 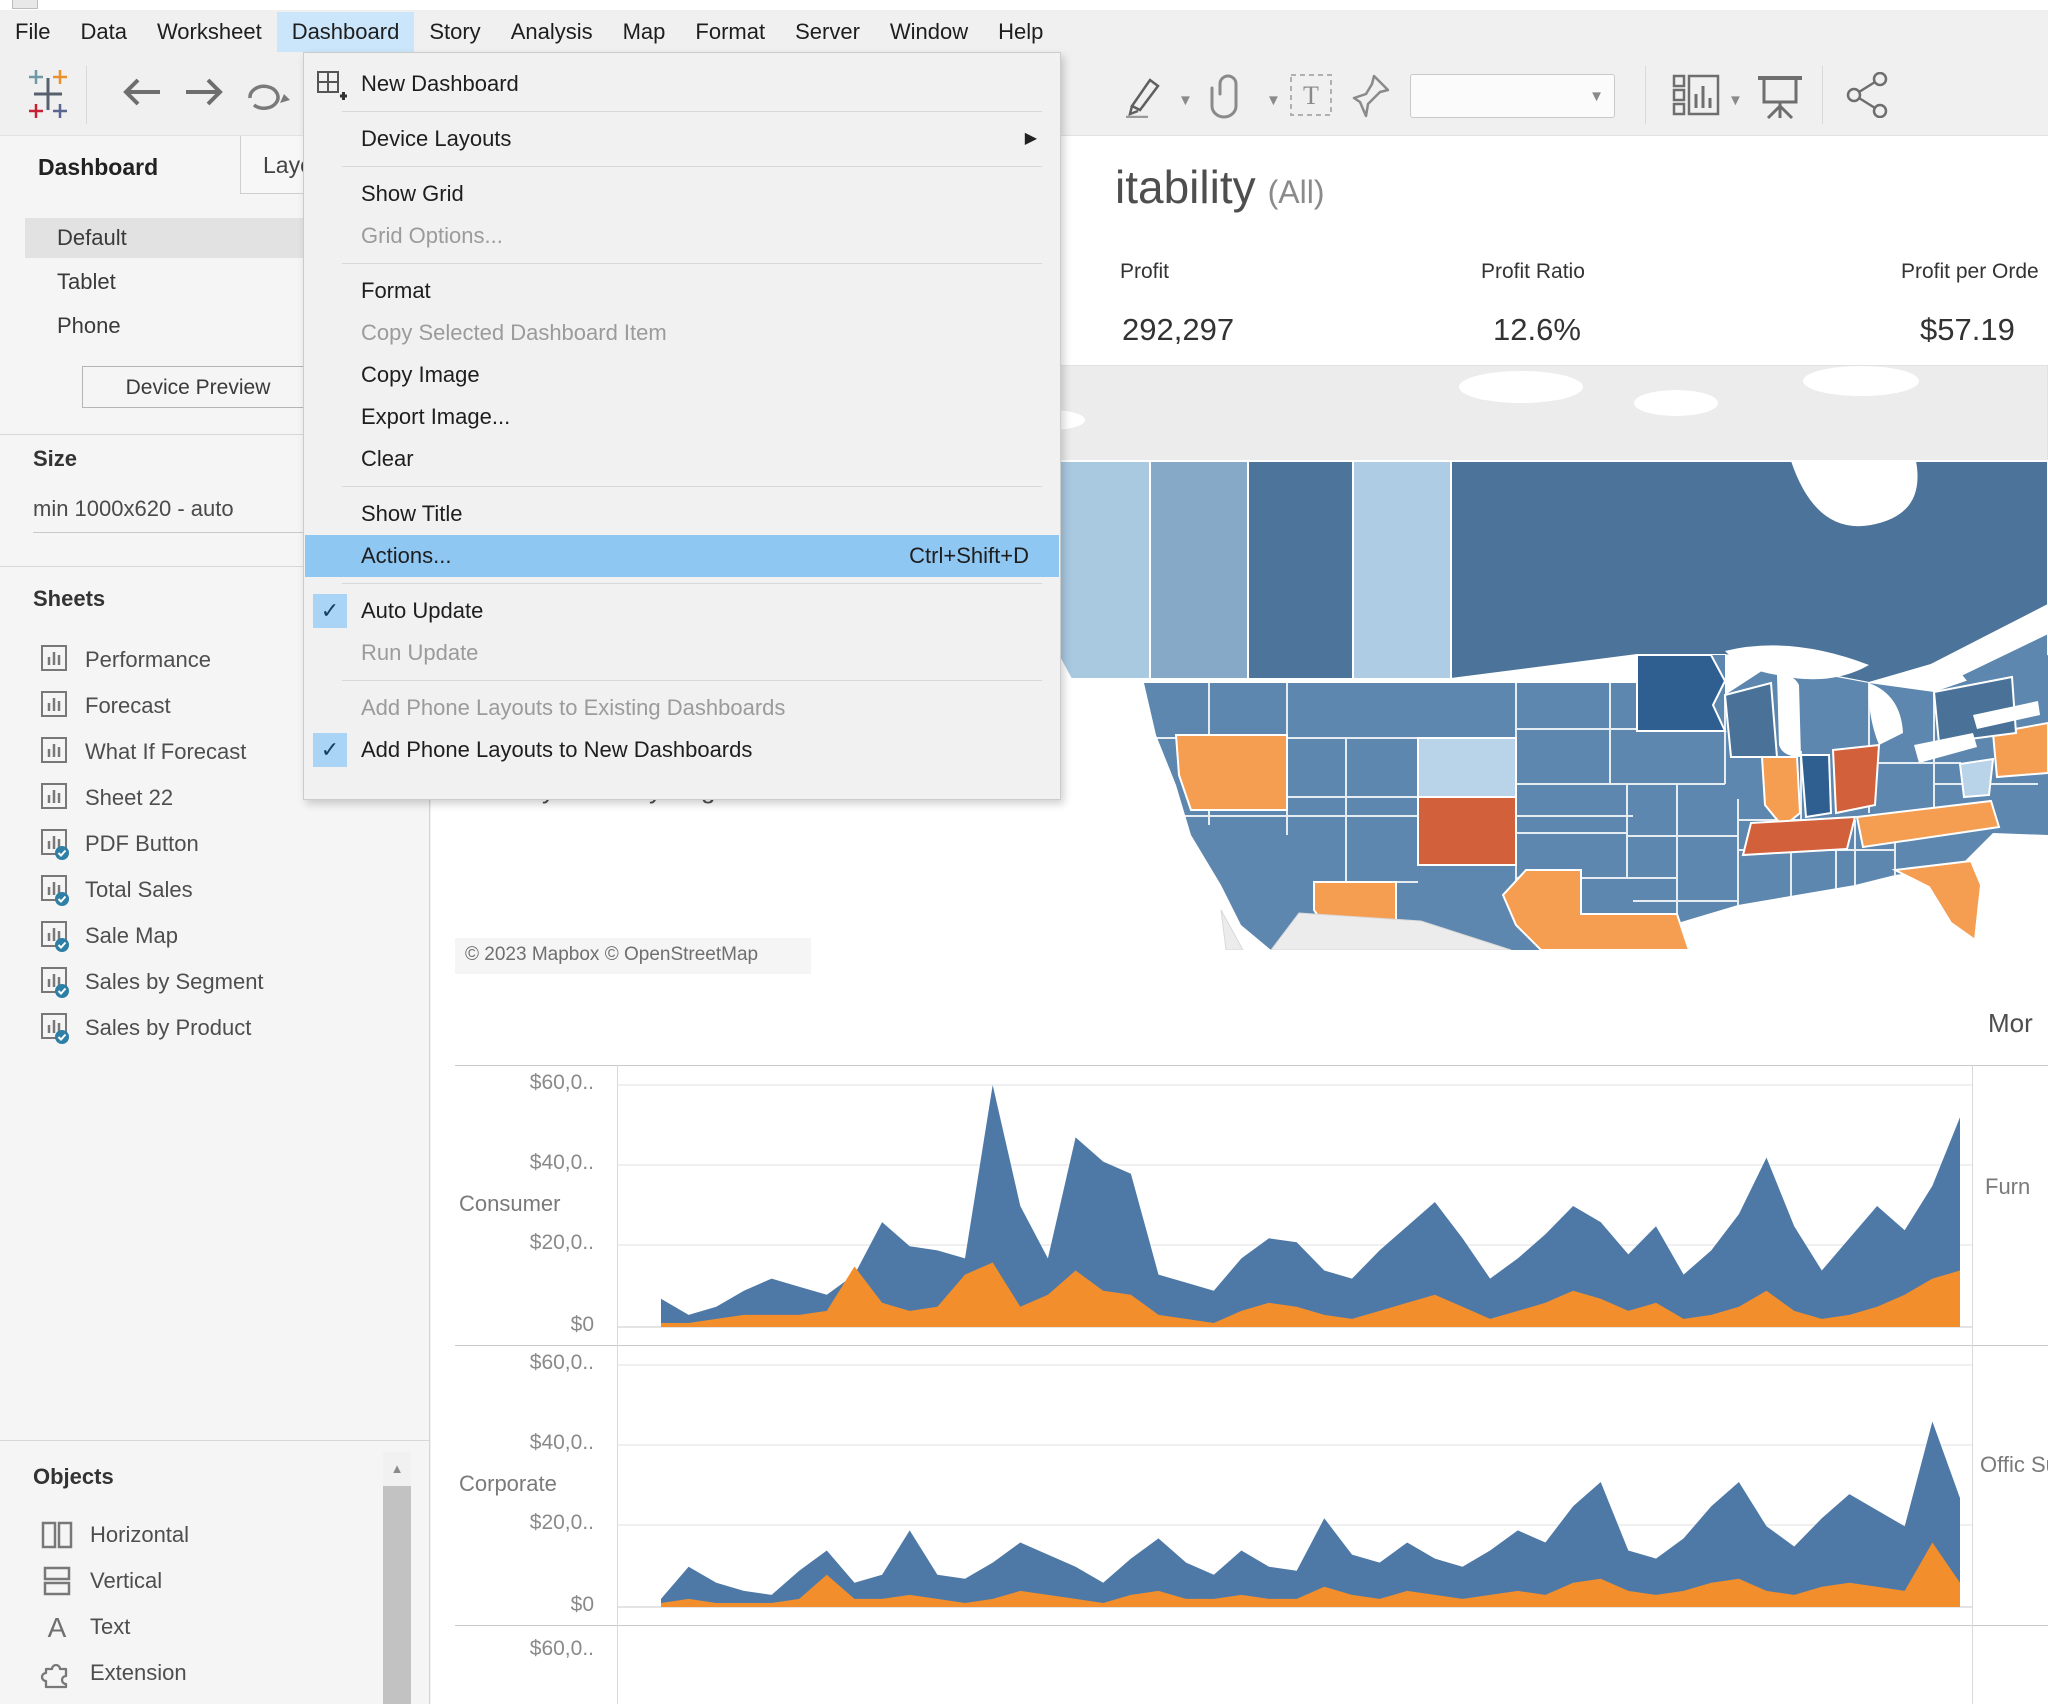 What do you see at coordinates (152, 982) in the screenshot?
I see `sheet-item-sales-by-segment: Sales by Segment` at bounding box center [152, 982].